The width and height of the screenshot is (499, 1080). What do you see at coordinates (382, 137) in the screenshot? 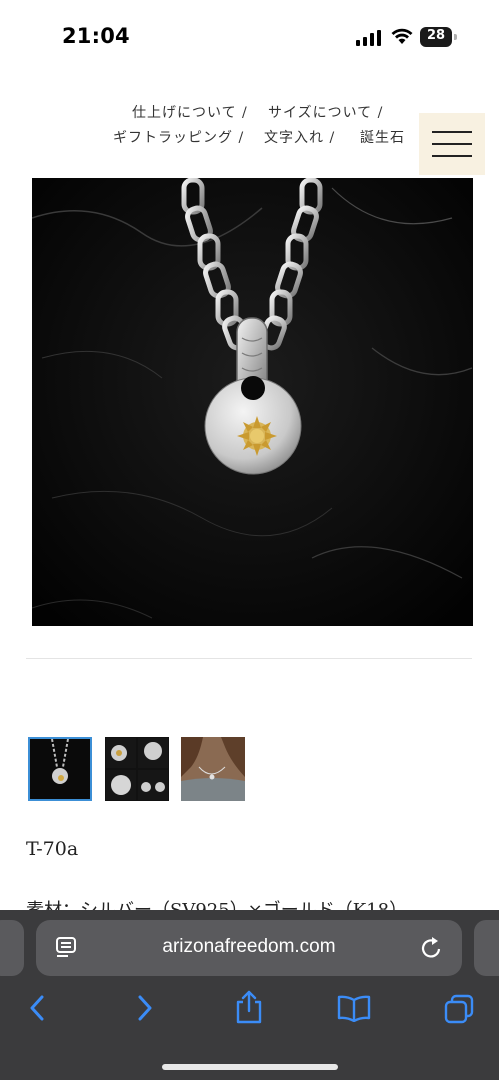
I see `nav-link-birthstone: 誕生石` at bounding box center [382, 137].